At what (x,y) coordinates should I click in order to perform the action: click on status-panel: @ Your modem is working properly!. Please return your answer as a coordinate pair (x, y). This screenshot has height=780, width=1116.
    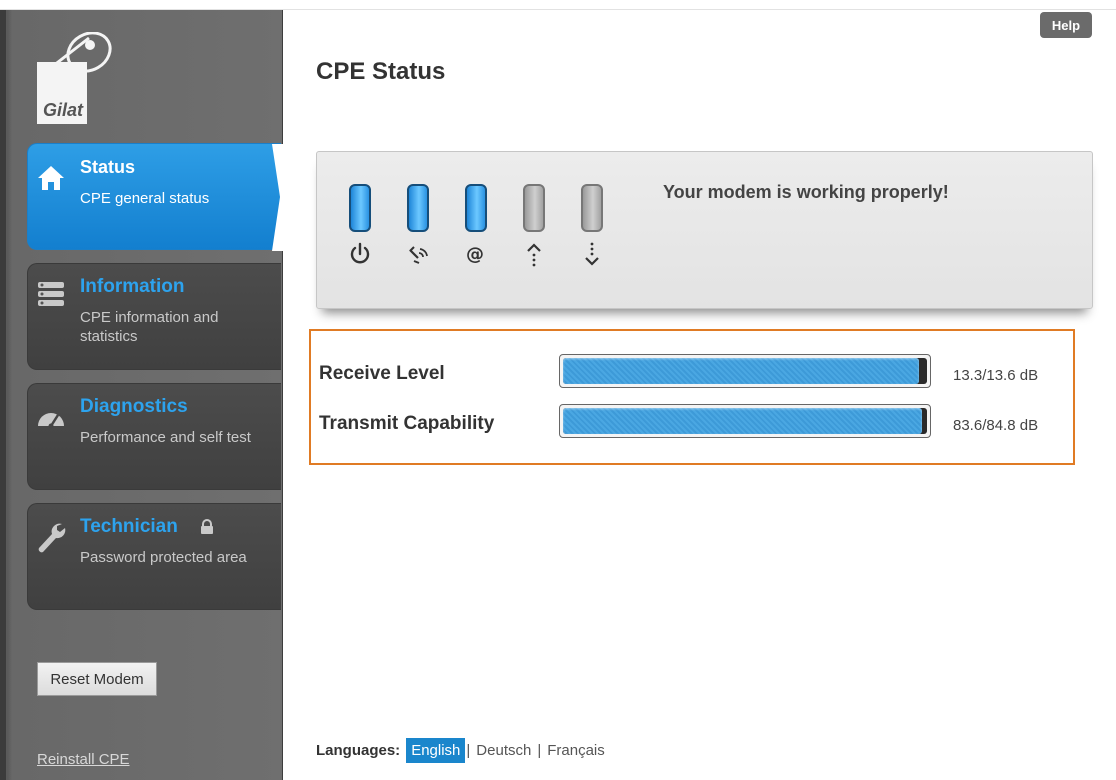
    Looking at the image, I should click on (704, 230).